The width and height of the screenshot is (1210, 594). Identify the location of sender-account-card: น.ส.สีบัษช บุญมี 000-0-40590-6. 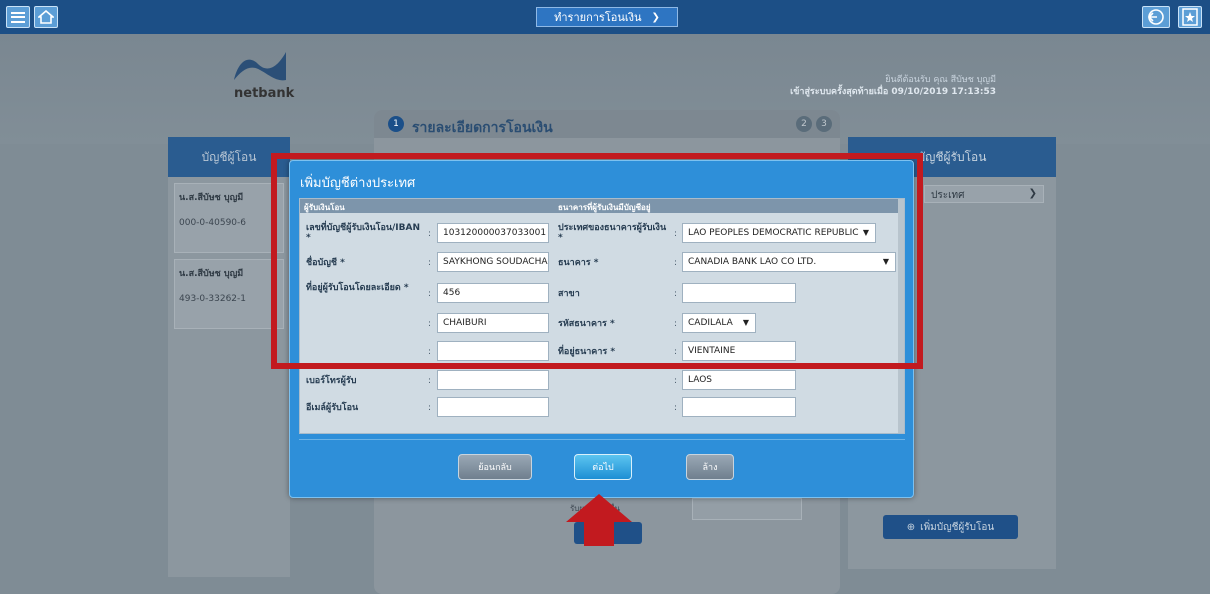
(229, 218).